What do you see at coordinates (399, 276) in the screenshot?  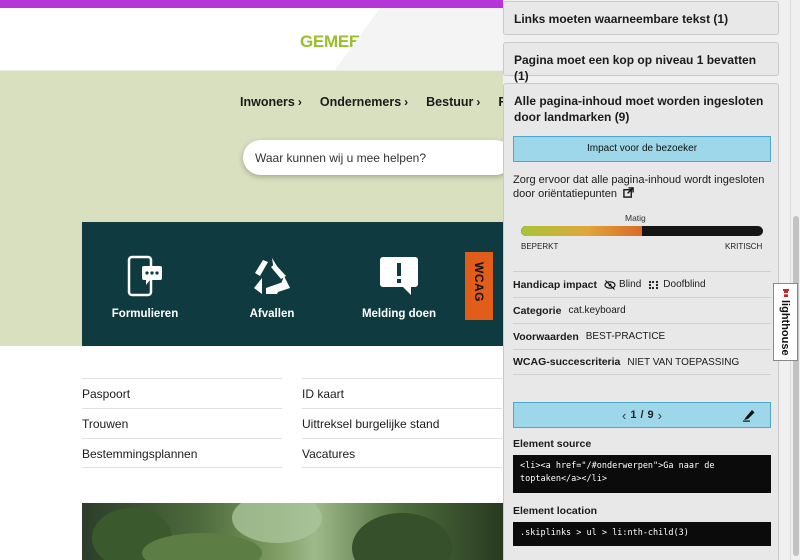 I see `alert-message-icon` at bounding box center [399, 276].